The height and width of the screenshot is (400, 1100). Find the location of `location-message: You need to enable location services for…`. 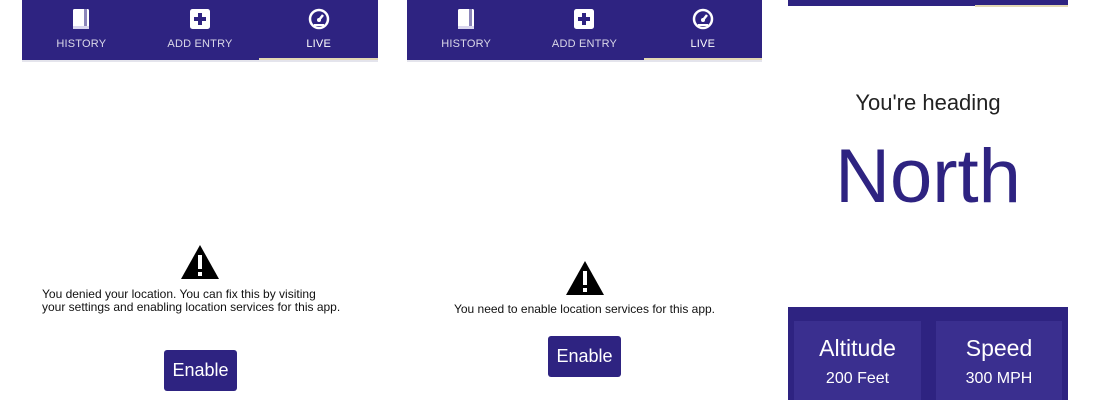

location-message: You need to enable location services for… is located at coordinates (584, 309).